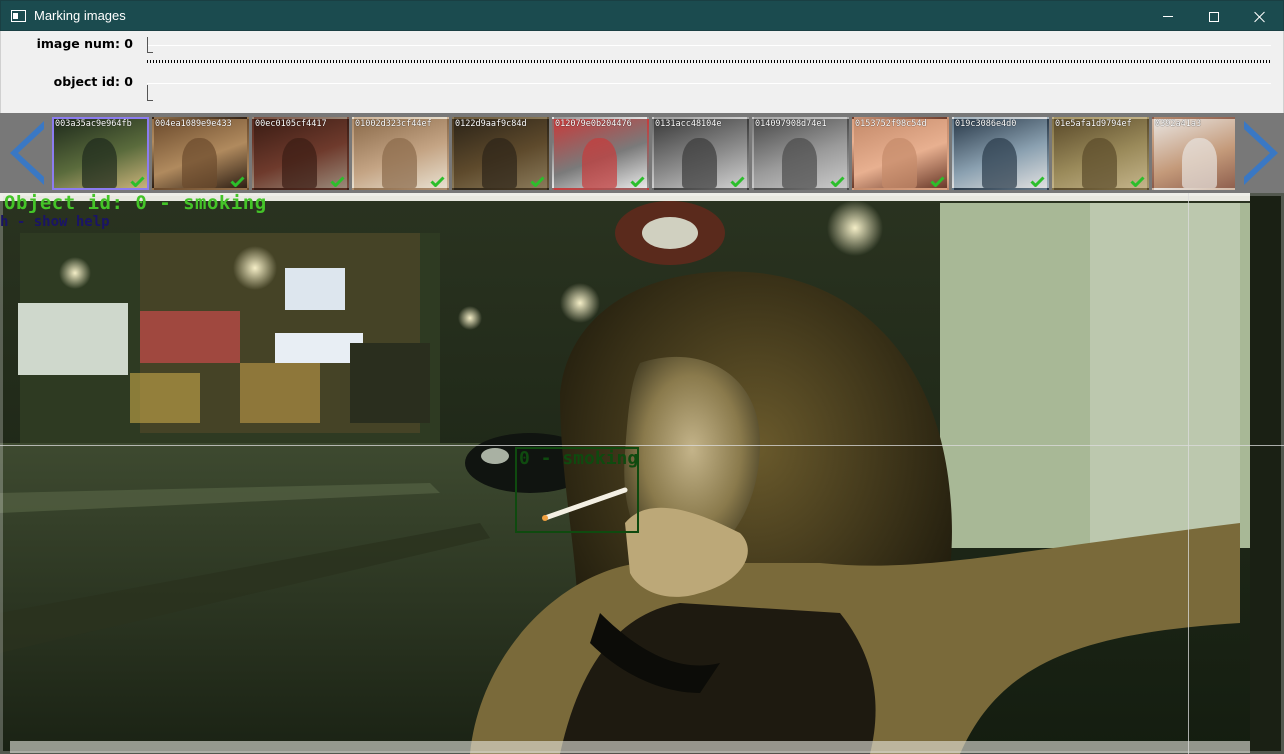 This screenshot has height=754, width=1284. What do you see at coordinates (791, 124) in the screenshot?
I see `thumbnail-filename: 014097908d74e1` at bounding box center [791, 124].